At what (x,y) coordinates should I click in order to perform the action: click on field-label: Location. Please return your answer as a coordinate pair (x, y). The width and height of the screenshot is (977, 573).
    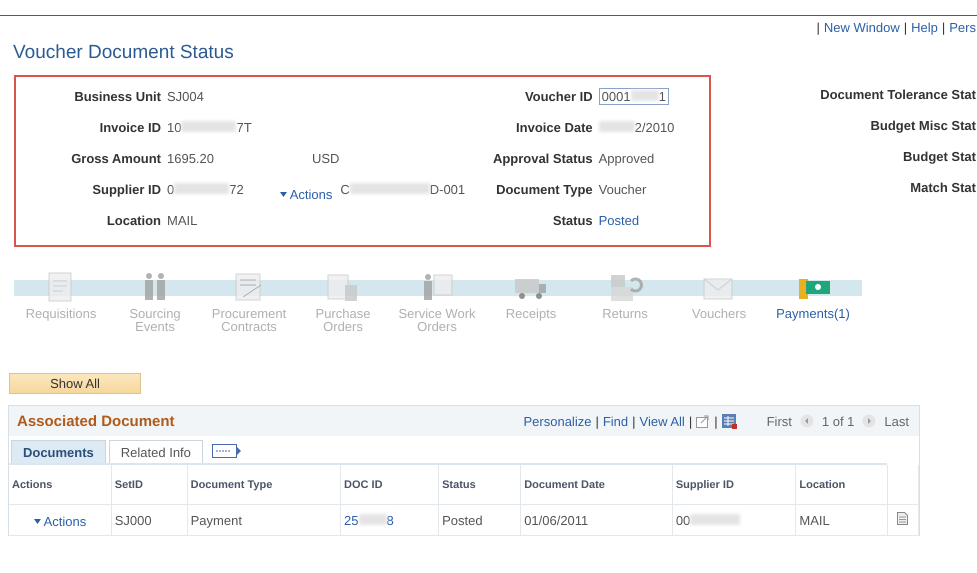
    Looking at the image, I should click on (133, 221).